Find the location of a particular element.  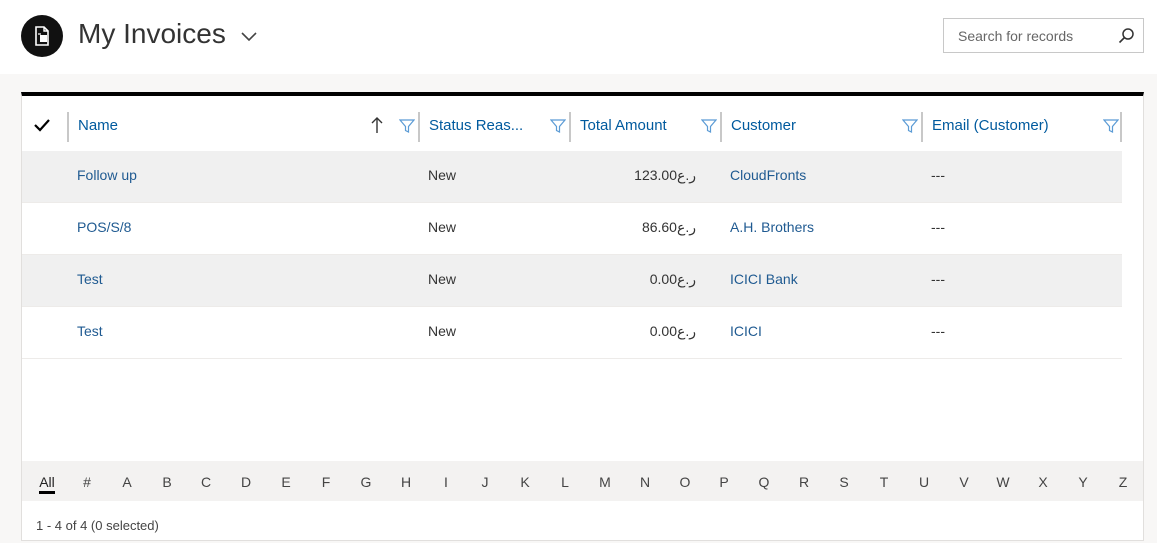

jump-letter-g: G is located at coordinates (366, 482).